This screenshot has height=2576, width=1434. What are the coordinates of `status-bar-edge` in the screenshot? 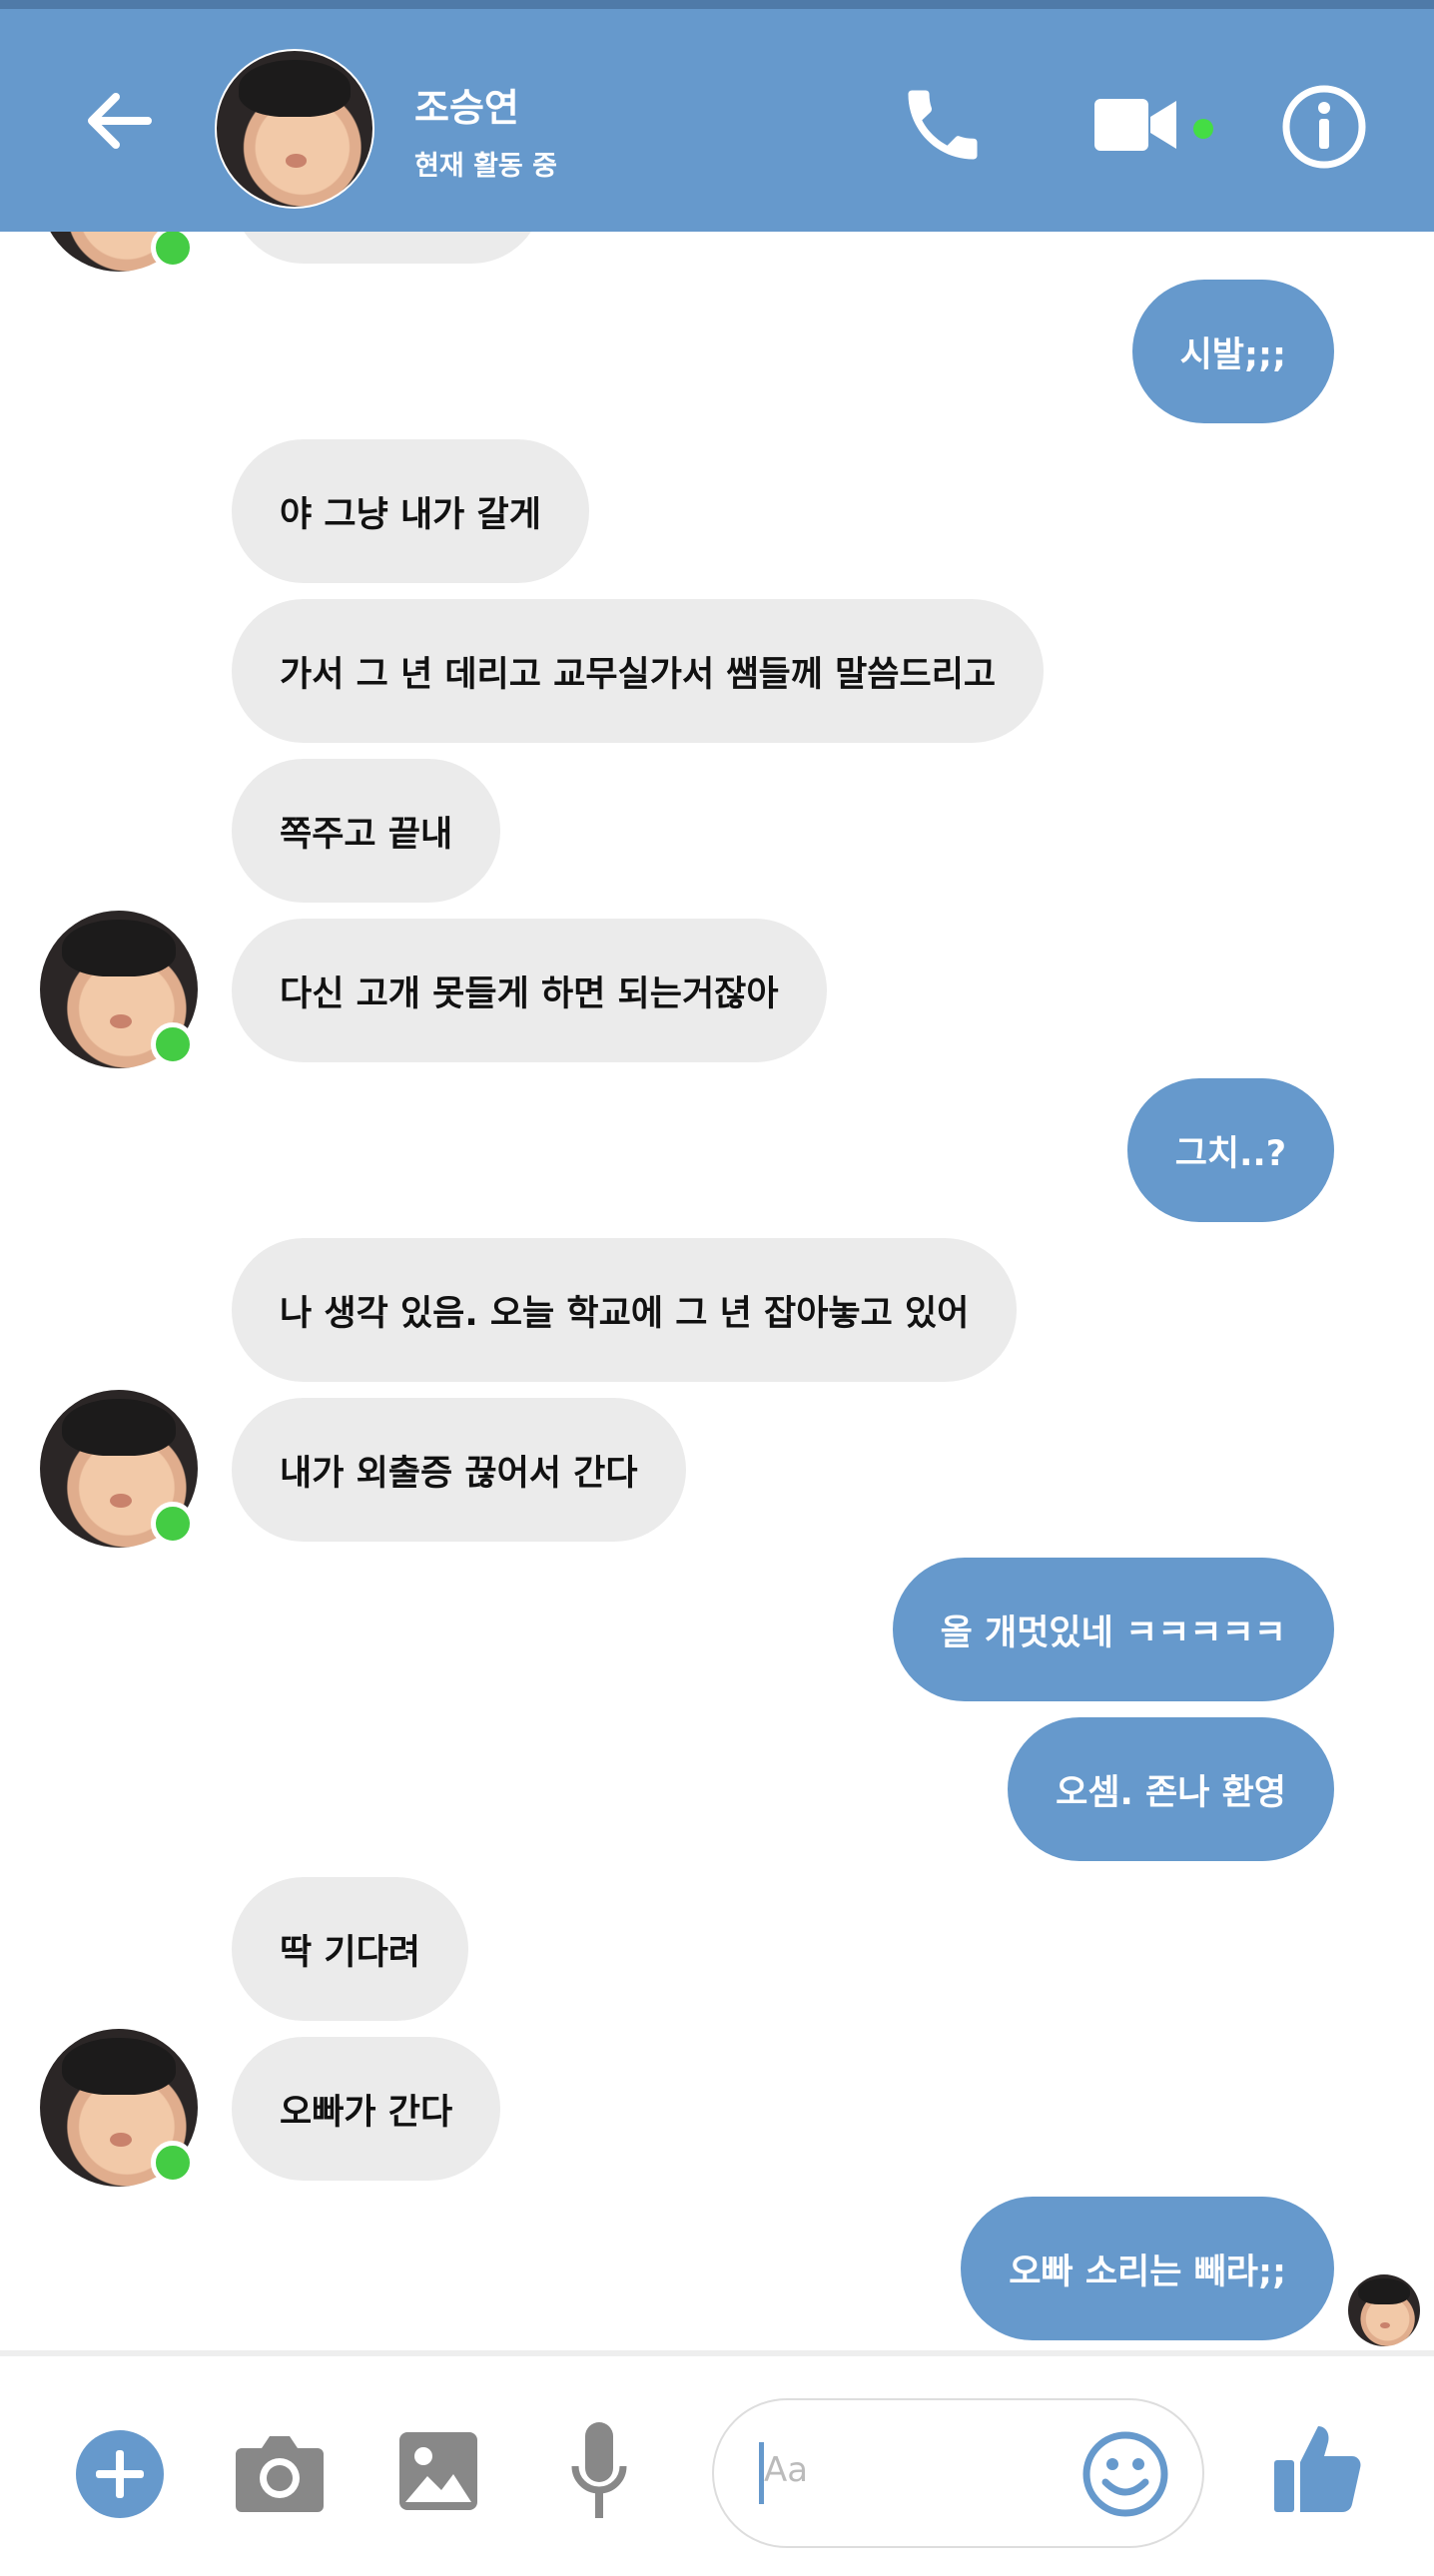 It's located at (717, 4).